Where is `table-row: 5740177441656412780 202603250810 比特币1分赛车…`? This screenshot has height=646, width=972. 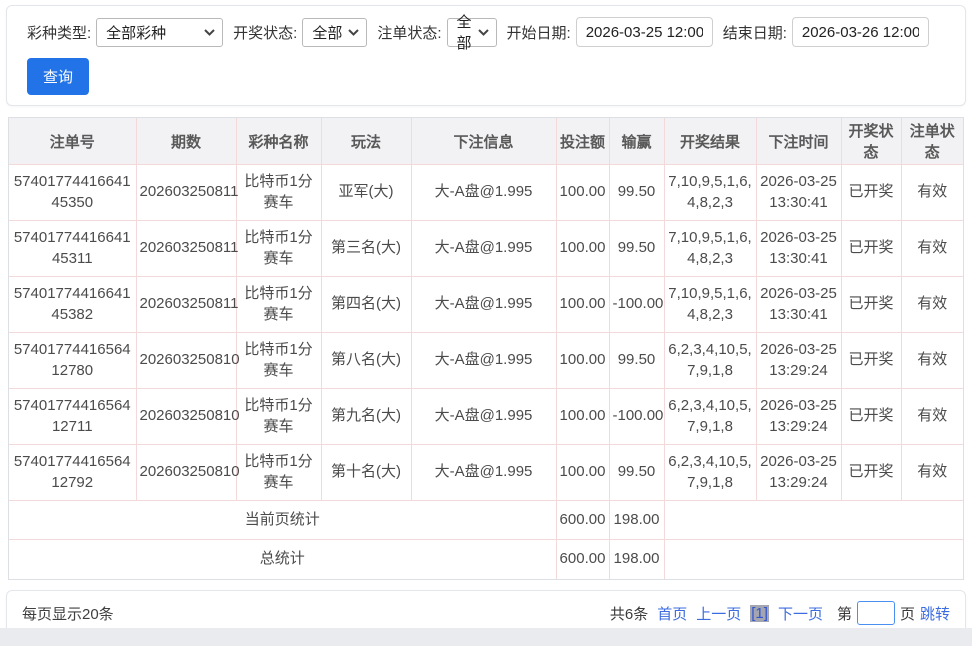 table-row: 5740177441656412780 202603250810 比特币1分赛车… is located at coordinates (486, 360).